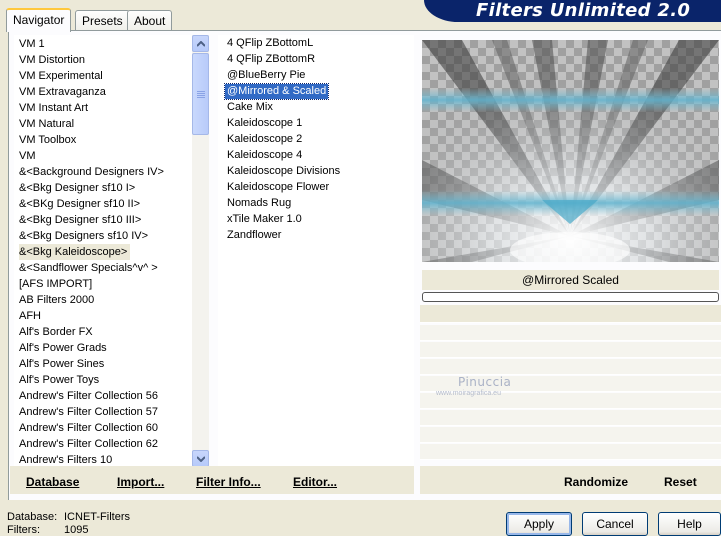  What do you see at coordinates (81, 220) in the screenshot?
I see `category-item: &<Bkg Designer sf10 III>` at bounding box center [81, 220].